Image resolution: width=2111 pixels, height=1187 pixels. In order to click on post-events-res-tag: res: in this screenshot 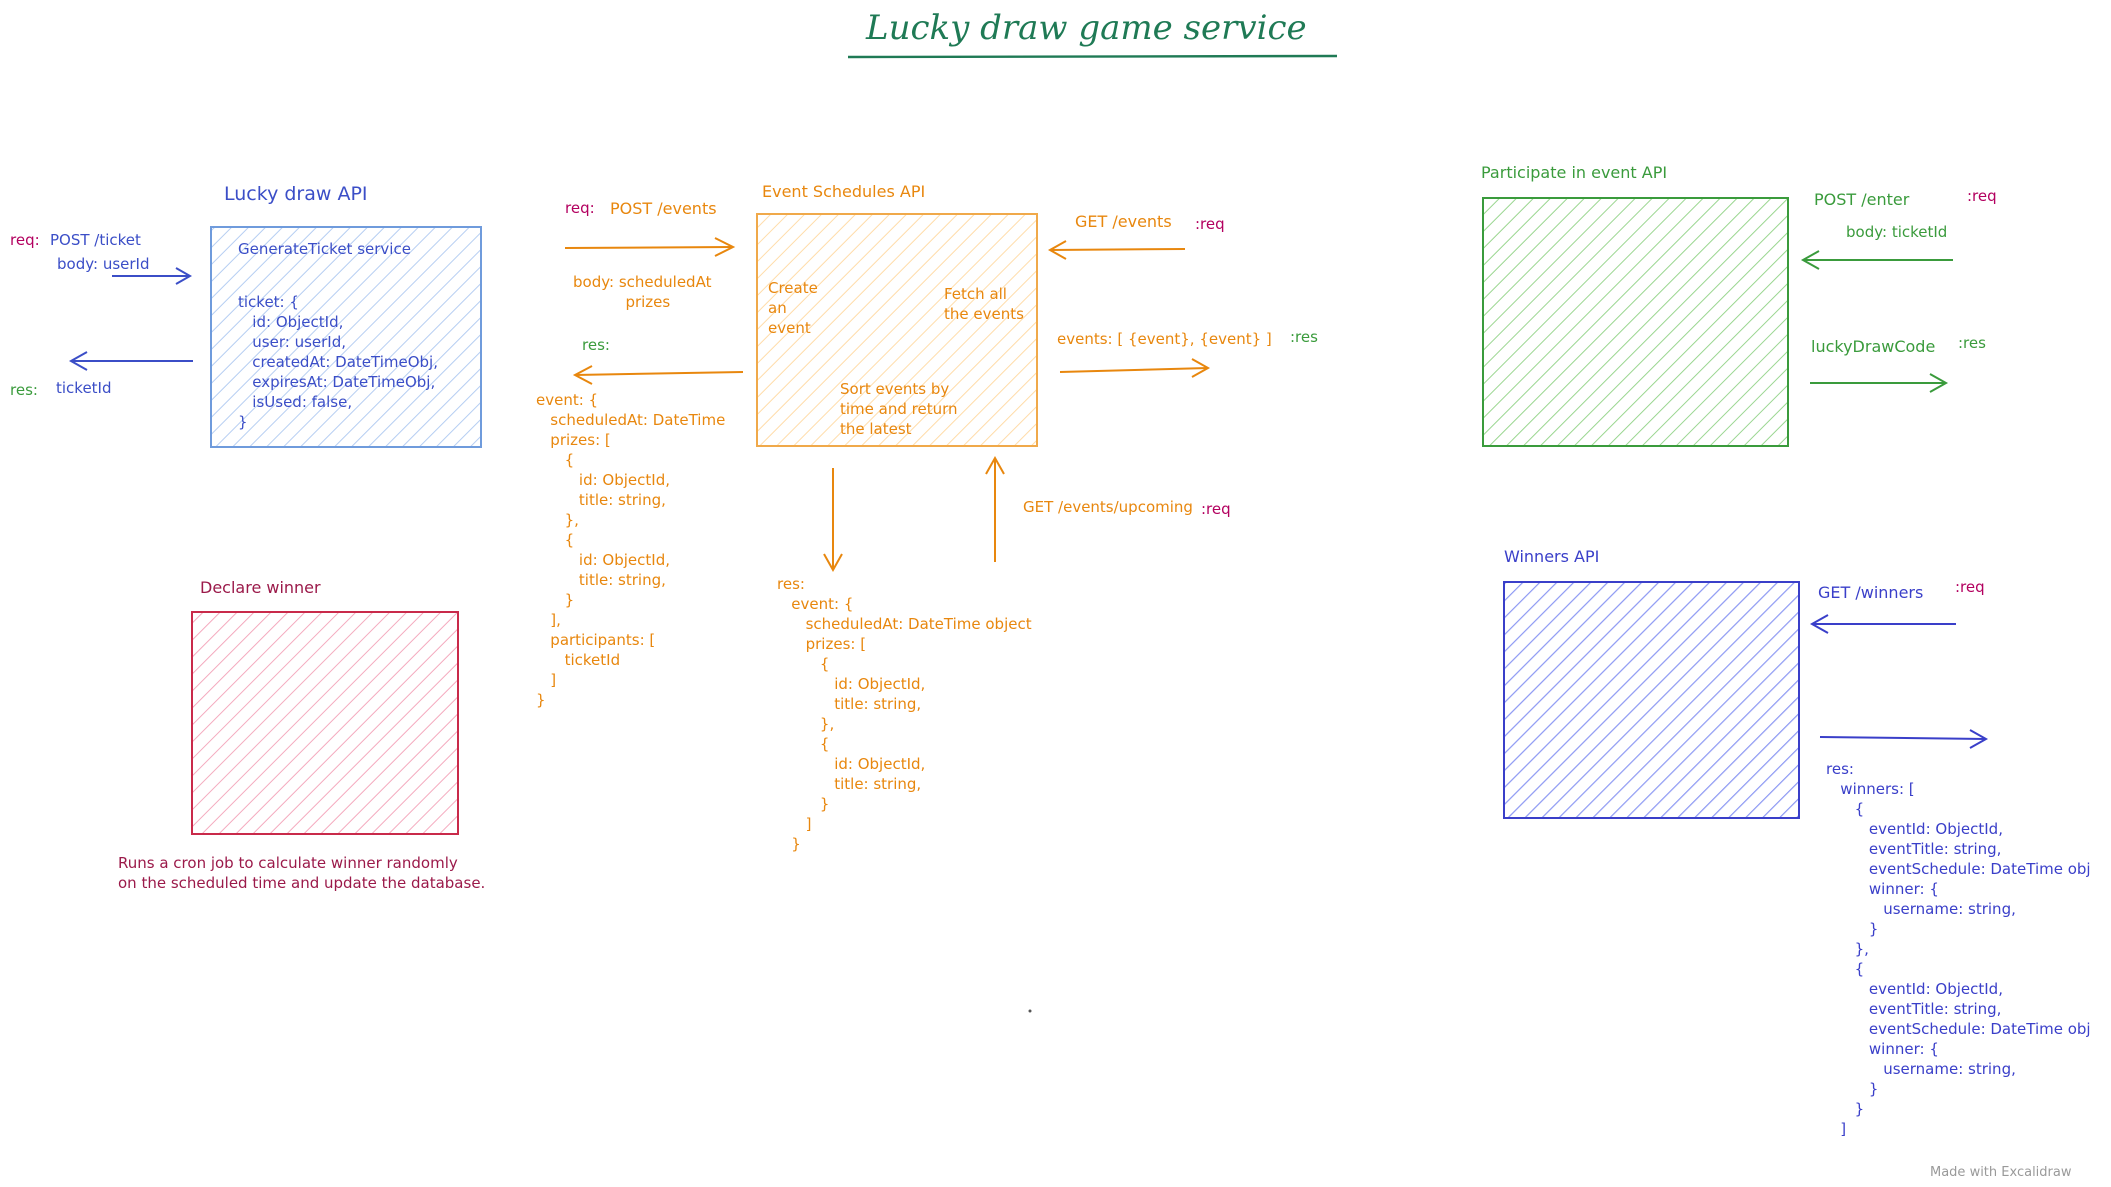, I will do `click(596, 345)`.